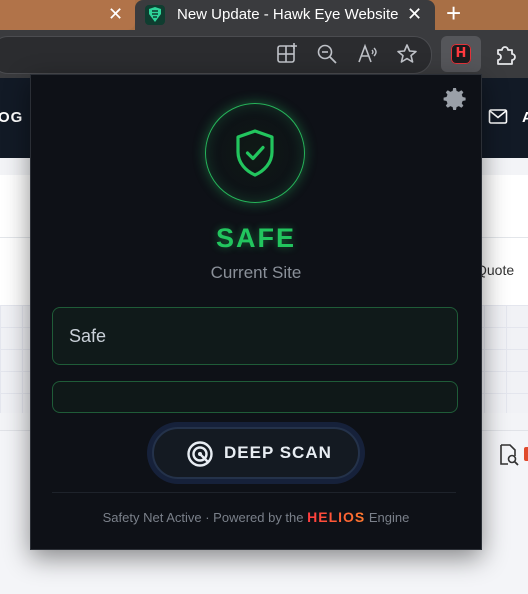  Describe the element at coordinates (367, 54) in the screenshot. I see `read-aloud-icon` at that location.